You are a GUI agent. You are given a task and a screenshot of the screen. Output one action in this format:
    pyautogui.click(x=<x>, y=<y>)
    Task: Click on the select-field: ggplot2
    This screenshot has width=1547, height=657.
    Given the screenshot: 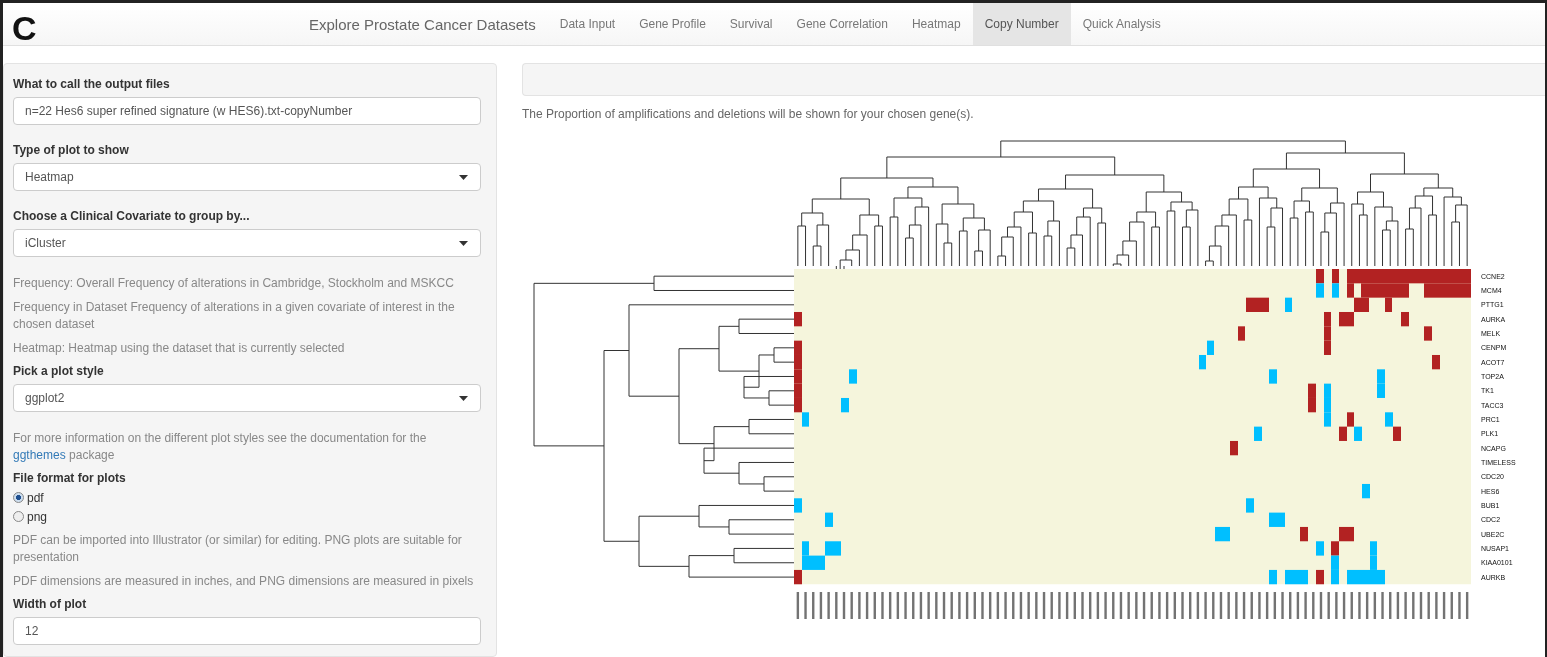 What is the action you would take?
    pyautogui.click(x=247, y=398)
    